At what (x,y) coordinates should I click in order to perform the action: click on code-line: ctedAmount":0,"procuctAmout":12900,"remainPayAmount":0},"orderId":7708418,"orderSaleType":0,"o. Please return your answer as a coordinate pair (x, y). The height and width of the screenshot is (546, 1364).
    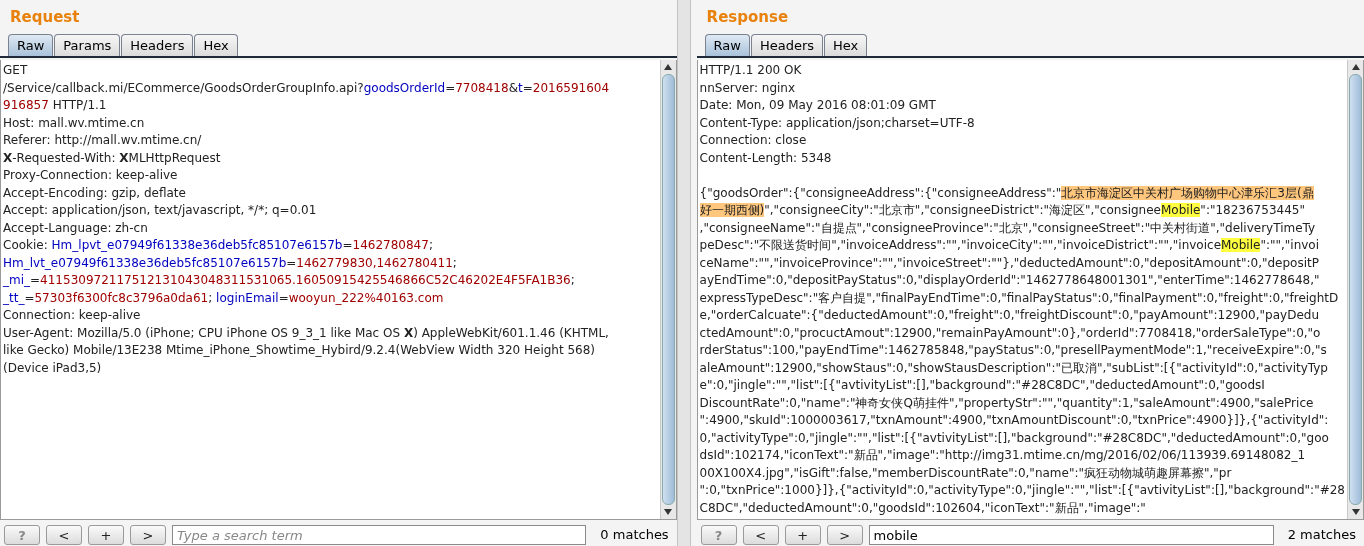
    Looking at the image, I should click on (1010, 333).